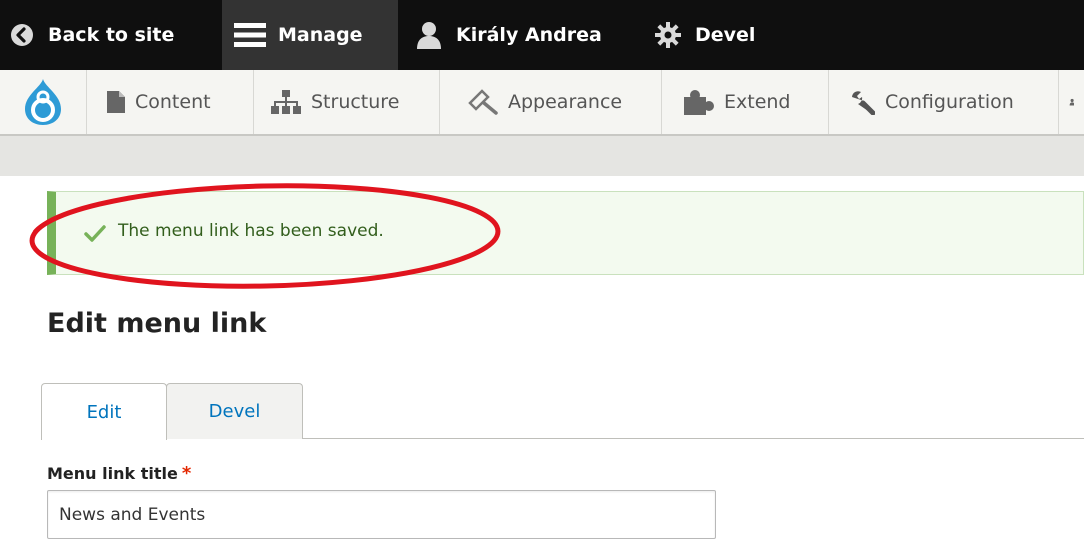 This screenshot has width=1084, height=554. I want to click on tray-item-label: Extend, so click(757, 102).